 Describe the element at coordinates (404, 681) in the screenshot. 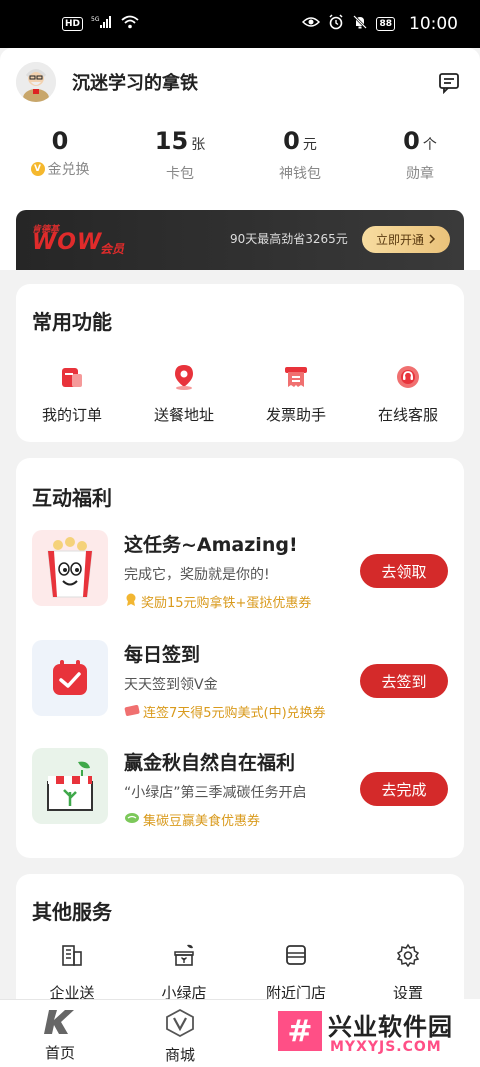

I see `checkin-button: 去签到` at that location.